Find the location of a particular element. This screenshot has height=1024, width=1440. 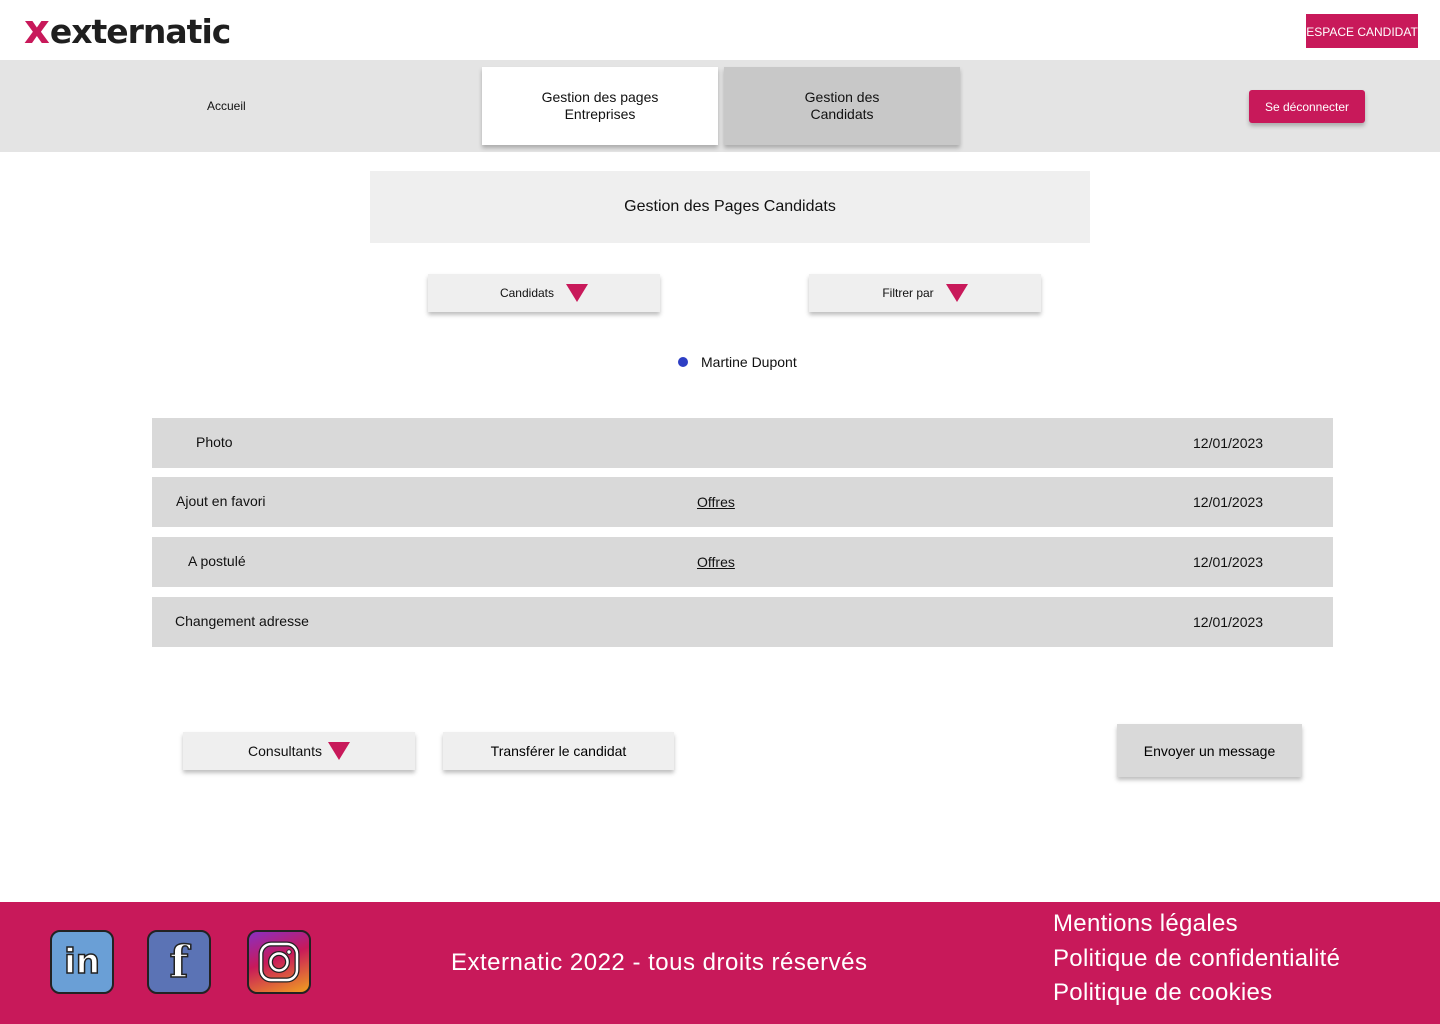

consultants-dropdown: Consultants is located at coordinates (299, 751).